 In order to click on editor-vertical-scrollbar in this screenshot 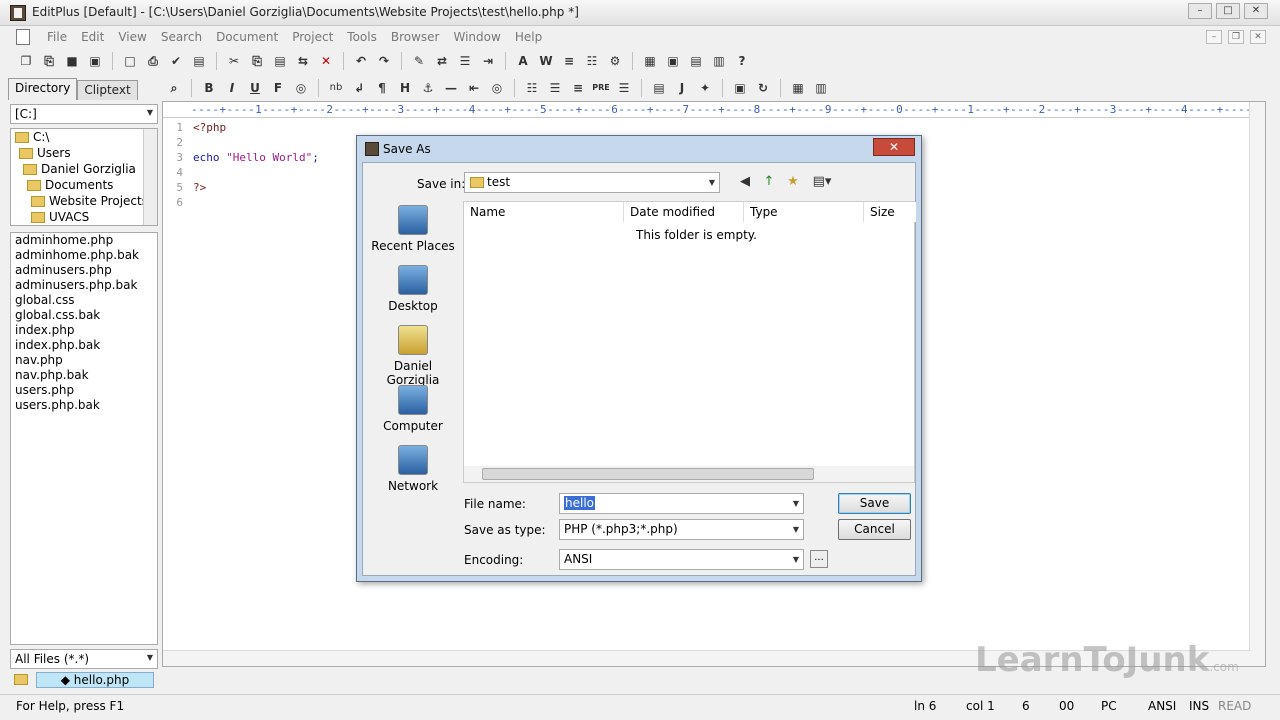, I will do `click(1257, 384)`.